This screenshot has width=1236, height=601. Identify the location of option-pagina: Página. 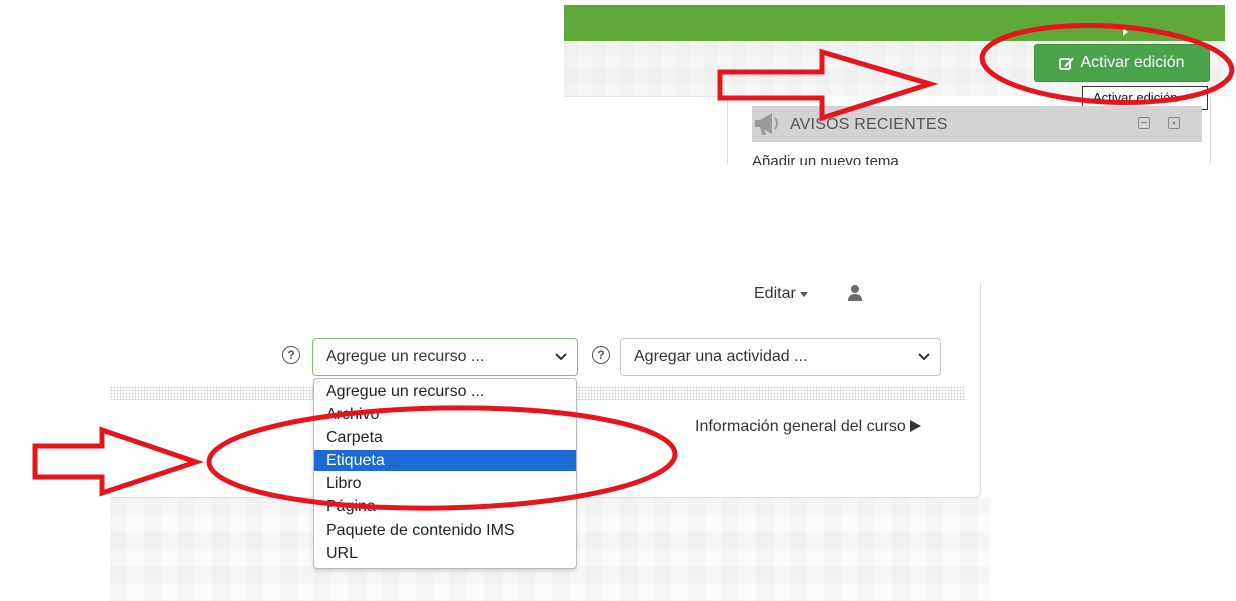
(445, 506).